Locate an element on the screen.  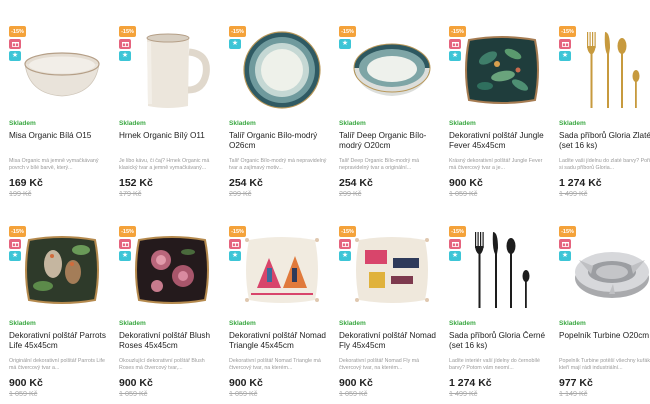
product-name: Popelník Turbine O20cm is located at coordinates (604, 342).